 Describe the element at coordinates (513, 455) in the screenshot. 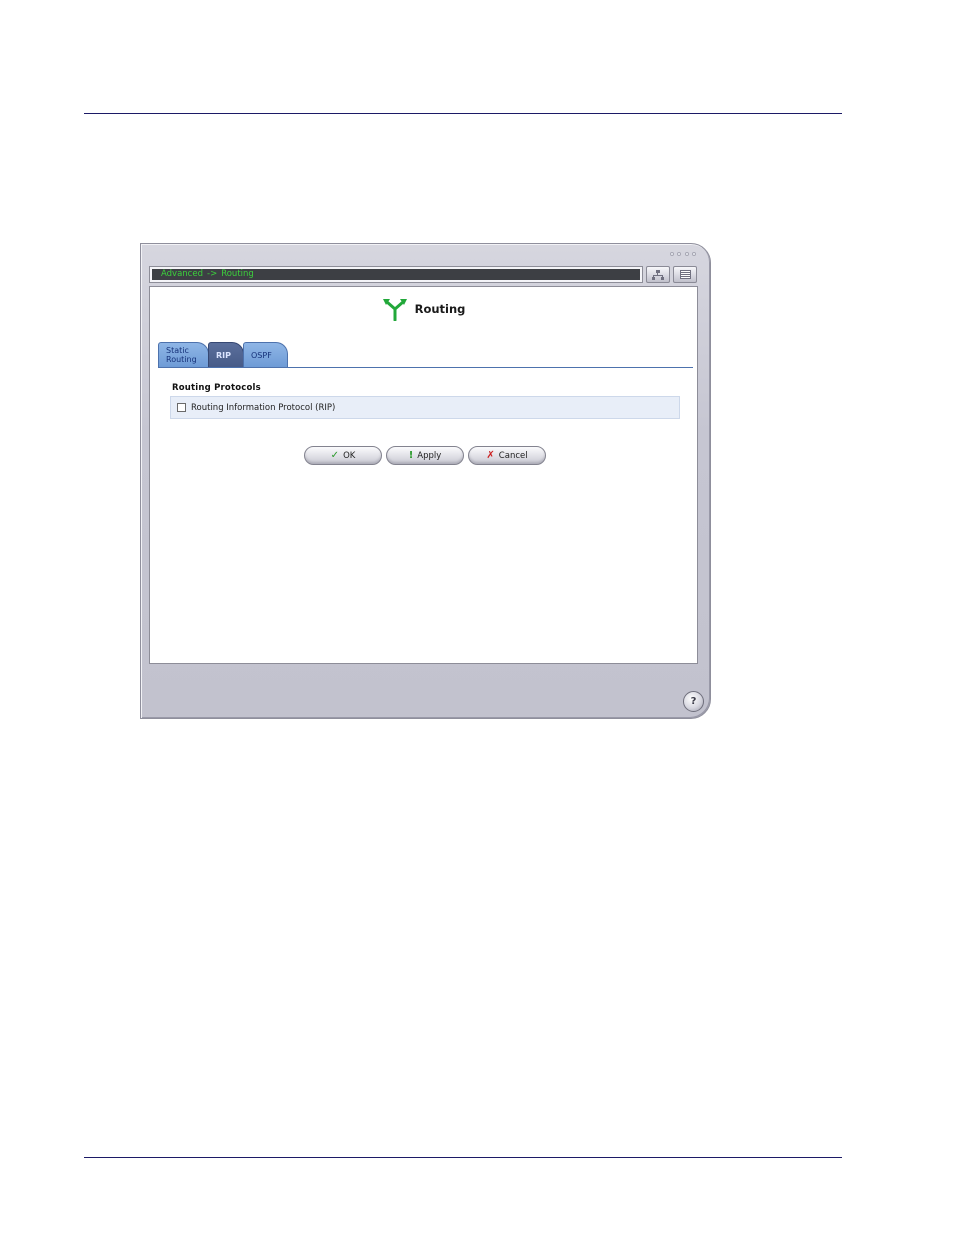

I see `cancel-button-label: Cancel` at that location.